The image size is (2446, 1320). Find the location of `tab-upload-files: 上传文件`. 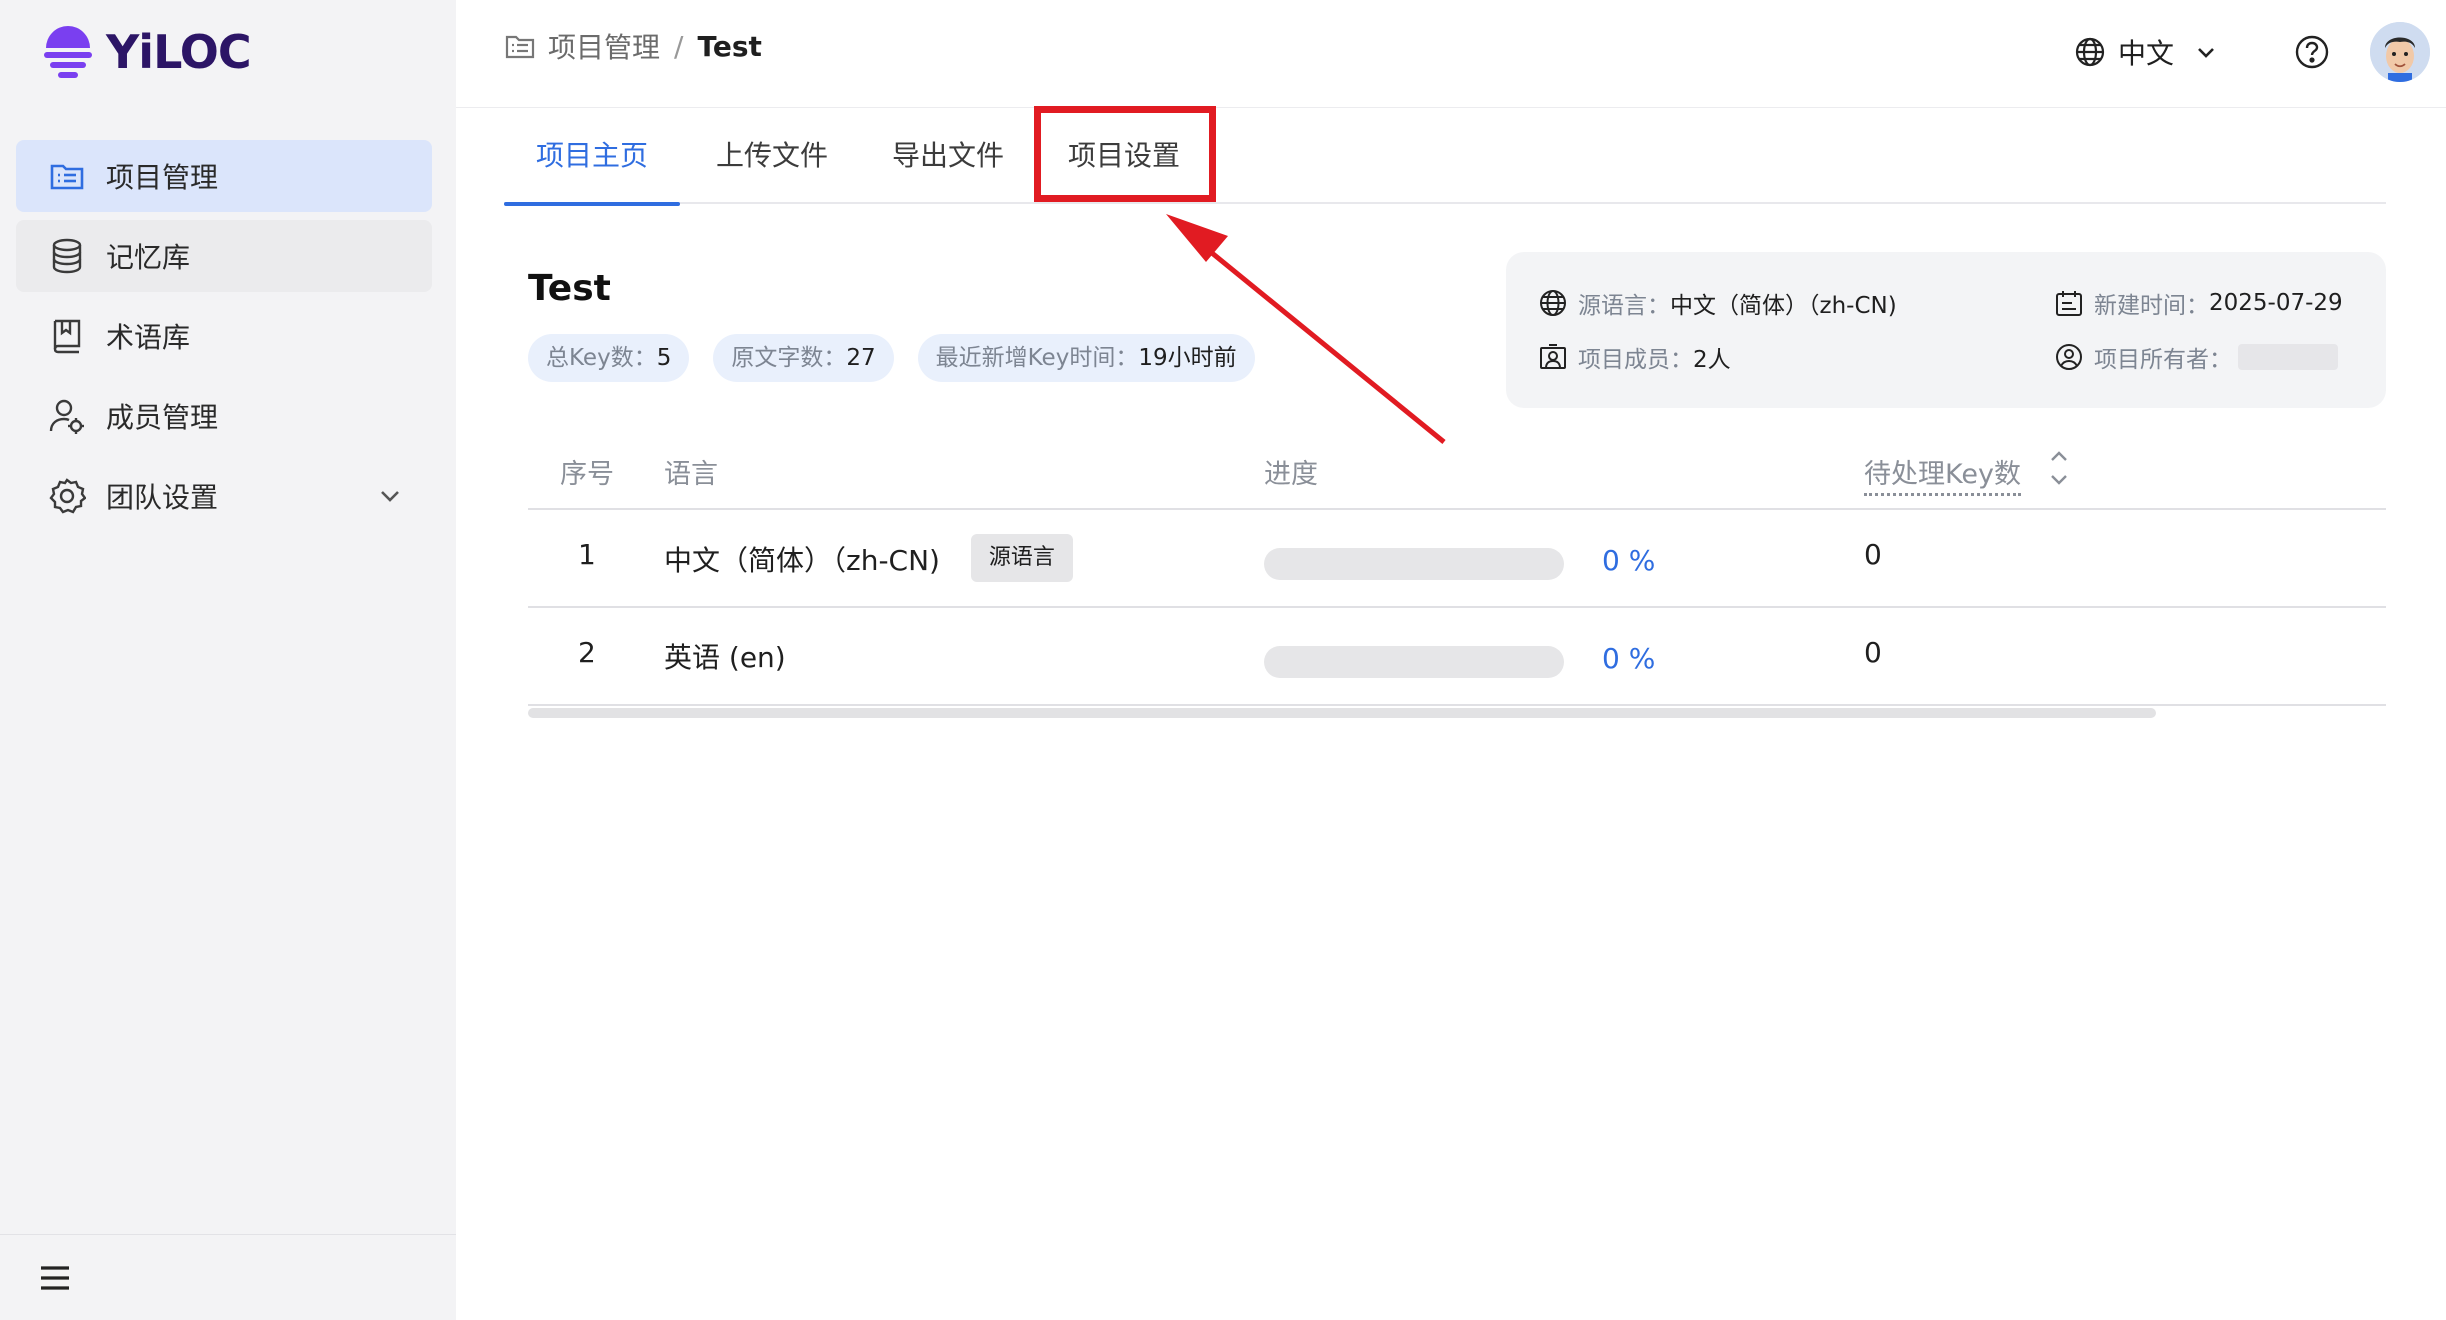

tab-upload-files: 上传文件 is located at coordinates (772, 162).